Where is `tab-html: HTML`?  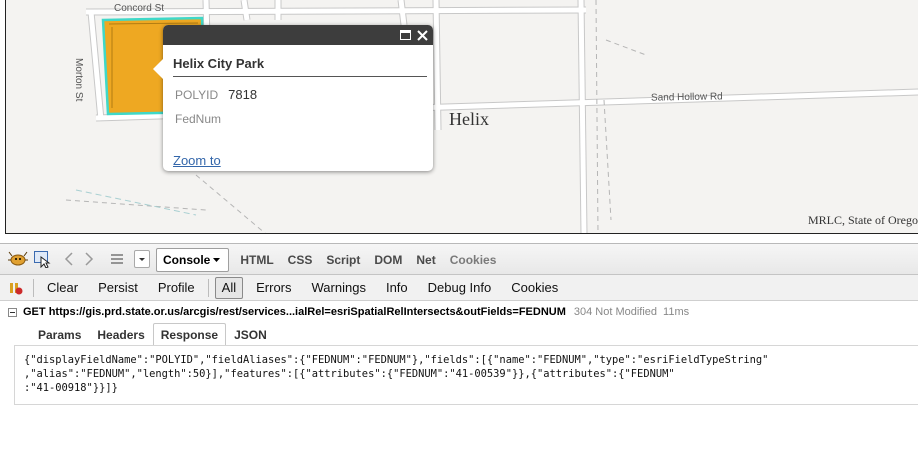
tab-html: HTML is located at coordinates (256, 260).